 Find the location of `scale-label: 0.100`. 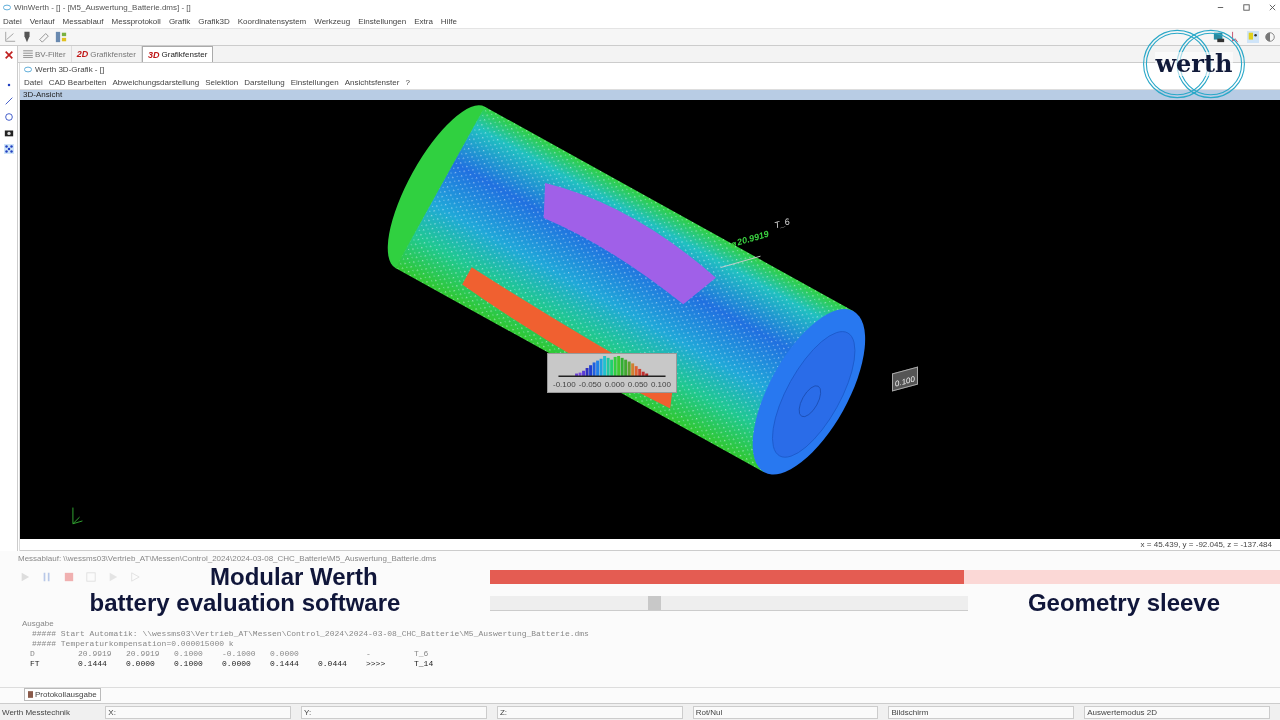

scale-label: 0.100 is located at coordinates (660, 384).